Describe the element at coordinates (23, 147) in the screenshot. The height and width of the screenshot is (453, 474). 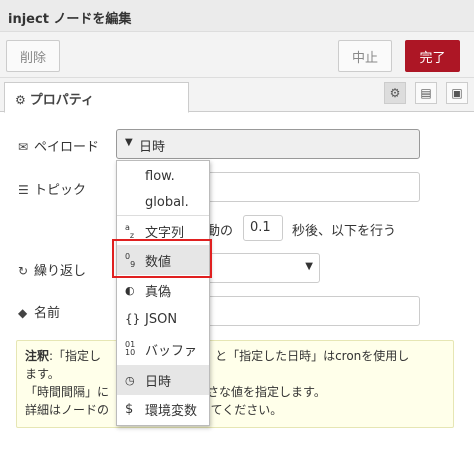
I see `envelope-icon: ✉` at that location.